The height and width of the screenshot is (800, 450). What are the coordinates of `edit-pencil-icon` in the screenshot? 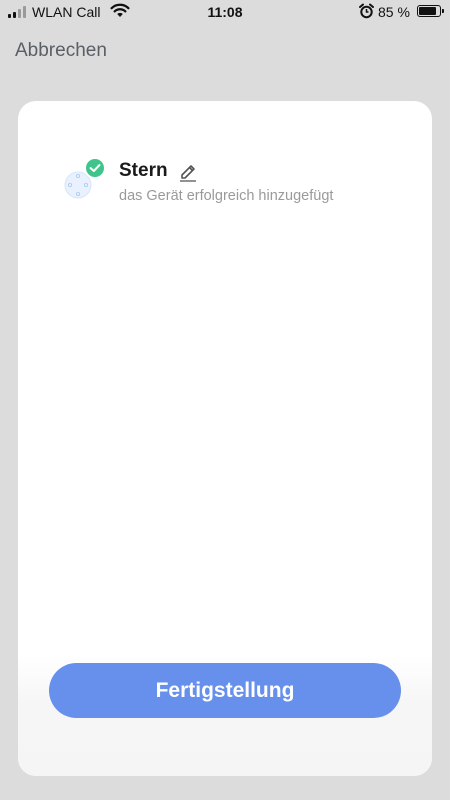 It's located at (188, 173).